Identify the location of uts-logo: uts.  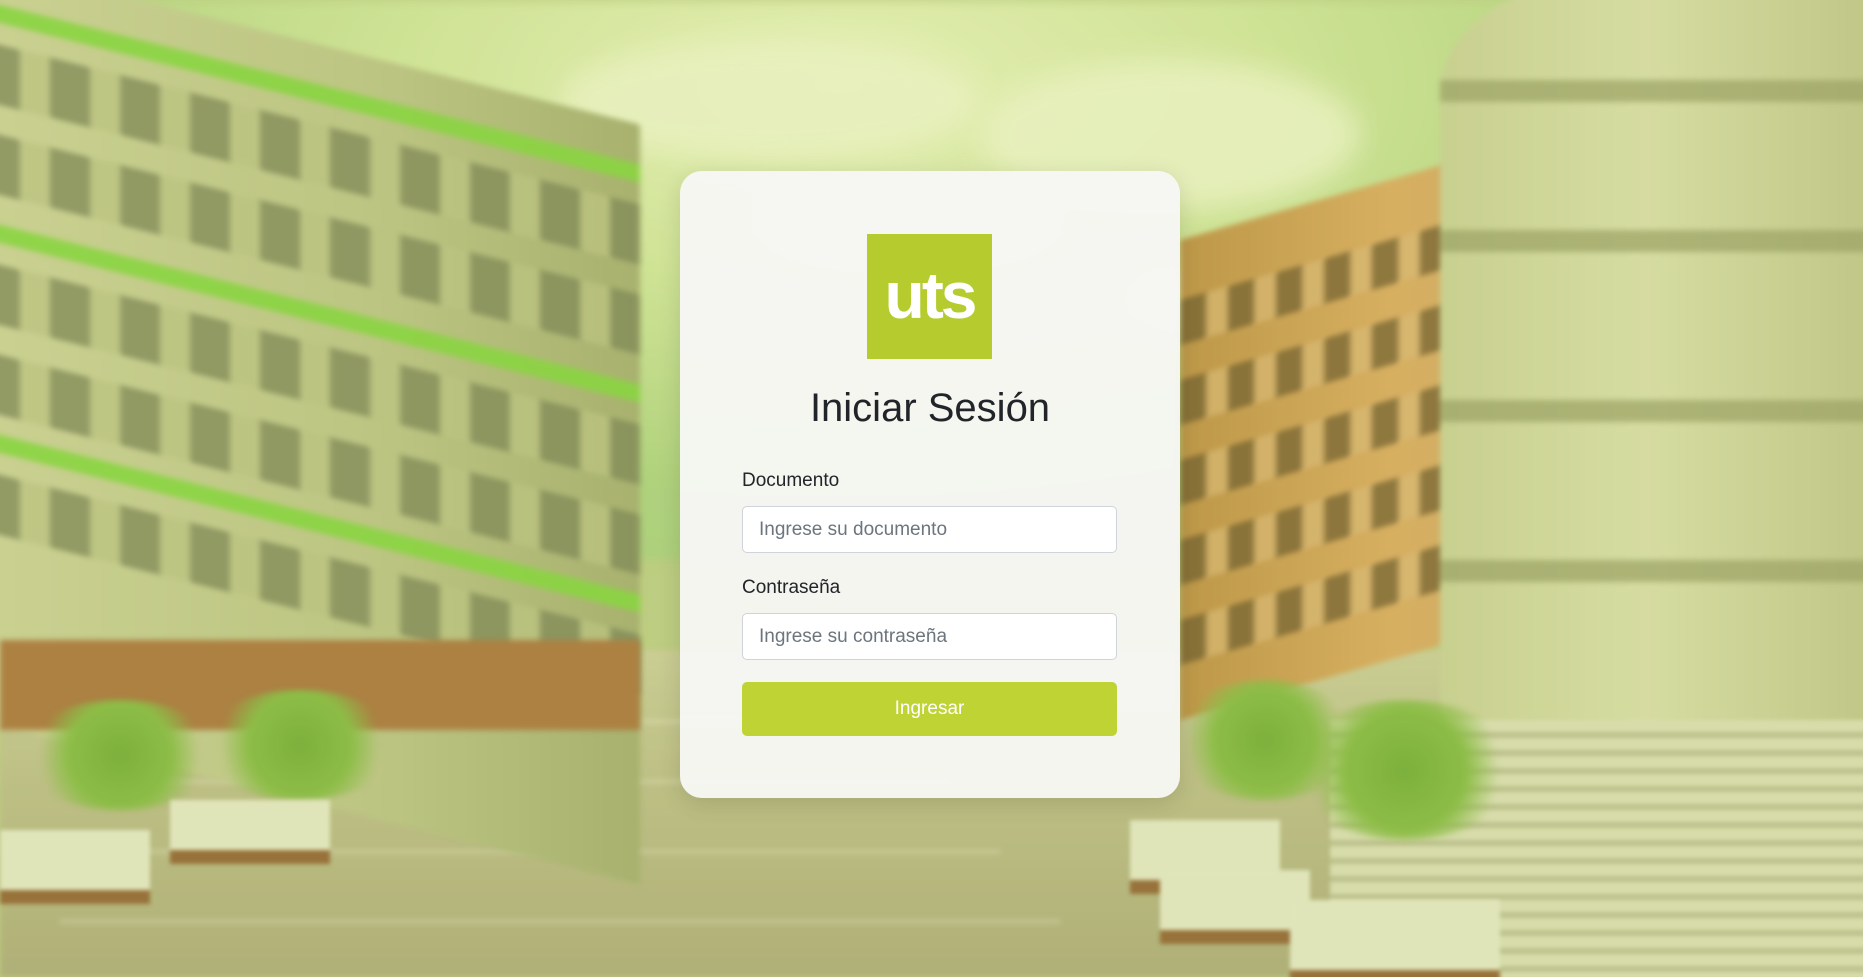
(929, 296).